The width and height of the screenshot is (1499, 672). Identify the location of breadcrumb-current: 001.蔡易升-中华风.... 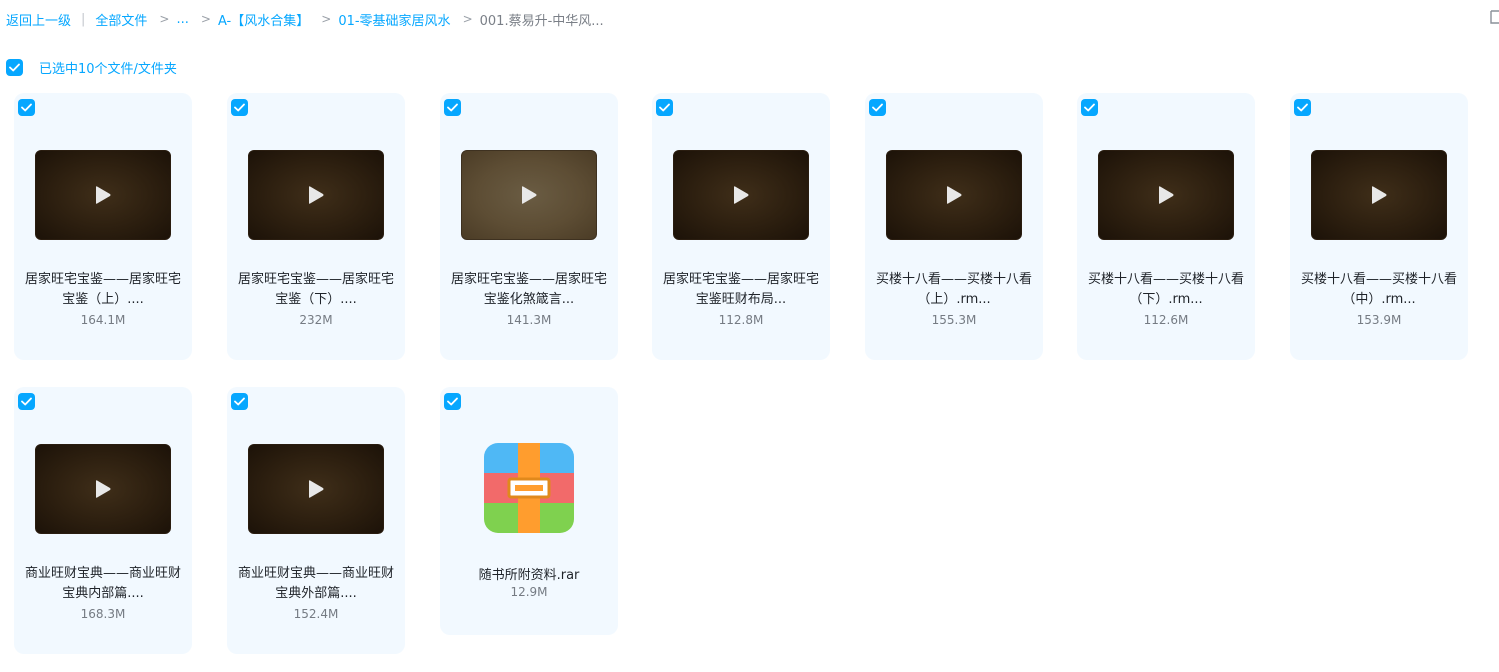
(541, 21).